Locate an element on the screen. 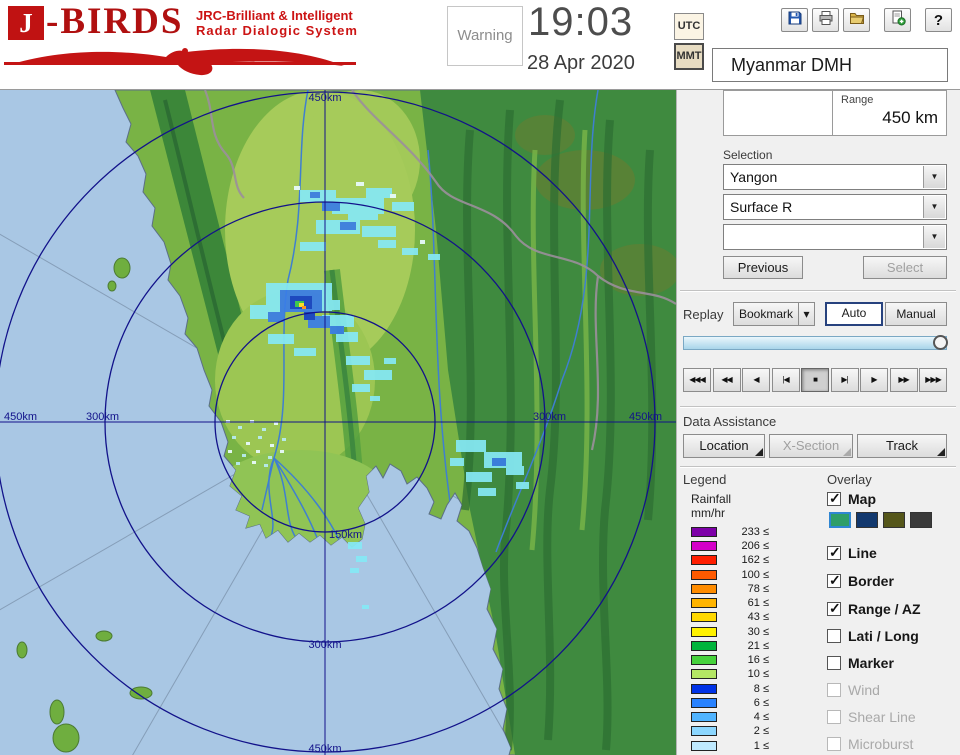 The height and width of the screenshot is (755, 960). range-ring-label: 300km is located at coordinates (549, 417).